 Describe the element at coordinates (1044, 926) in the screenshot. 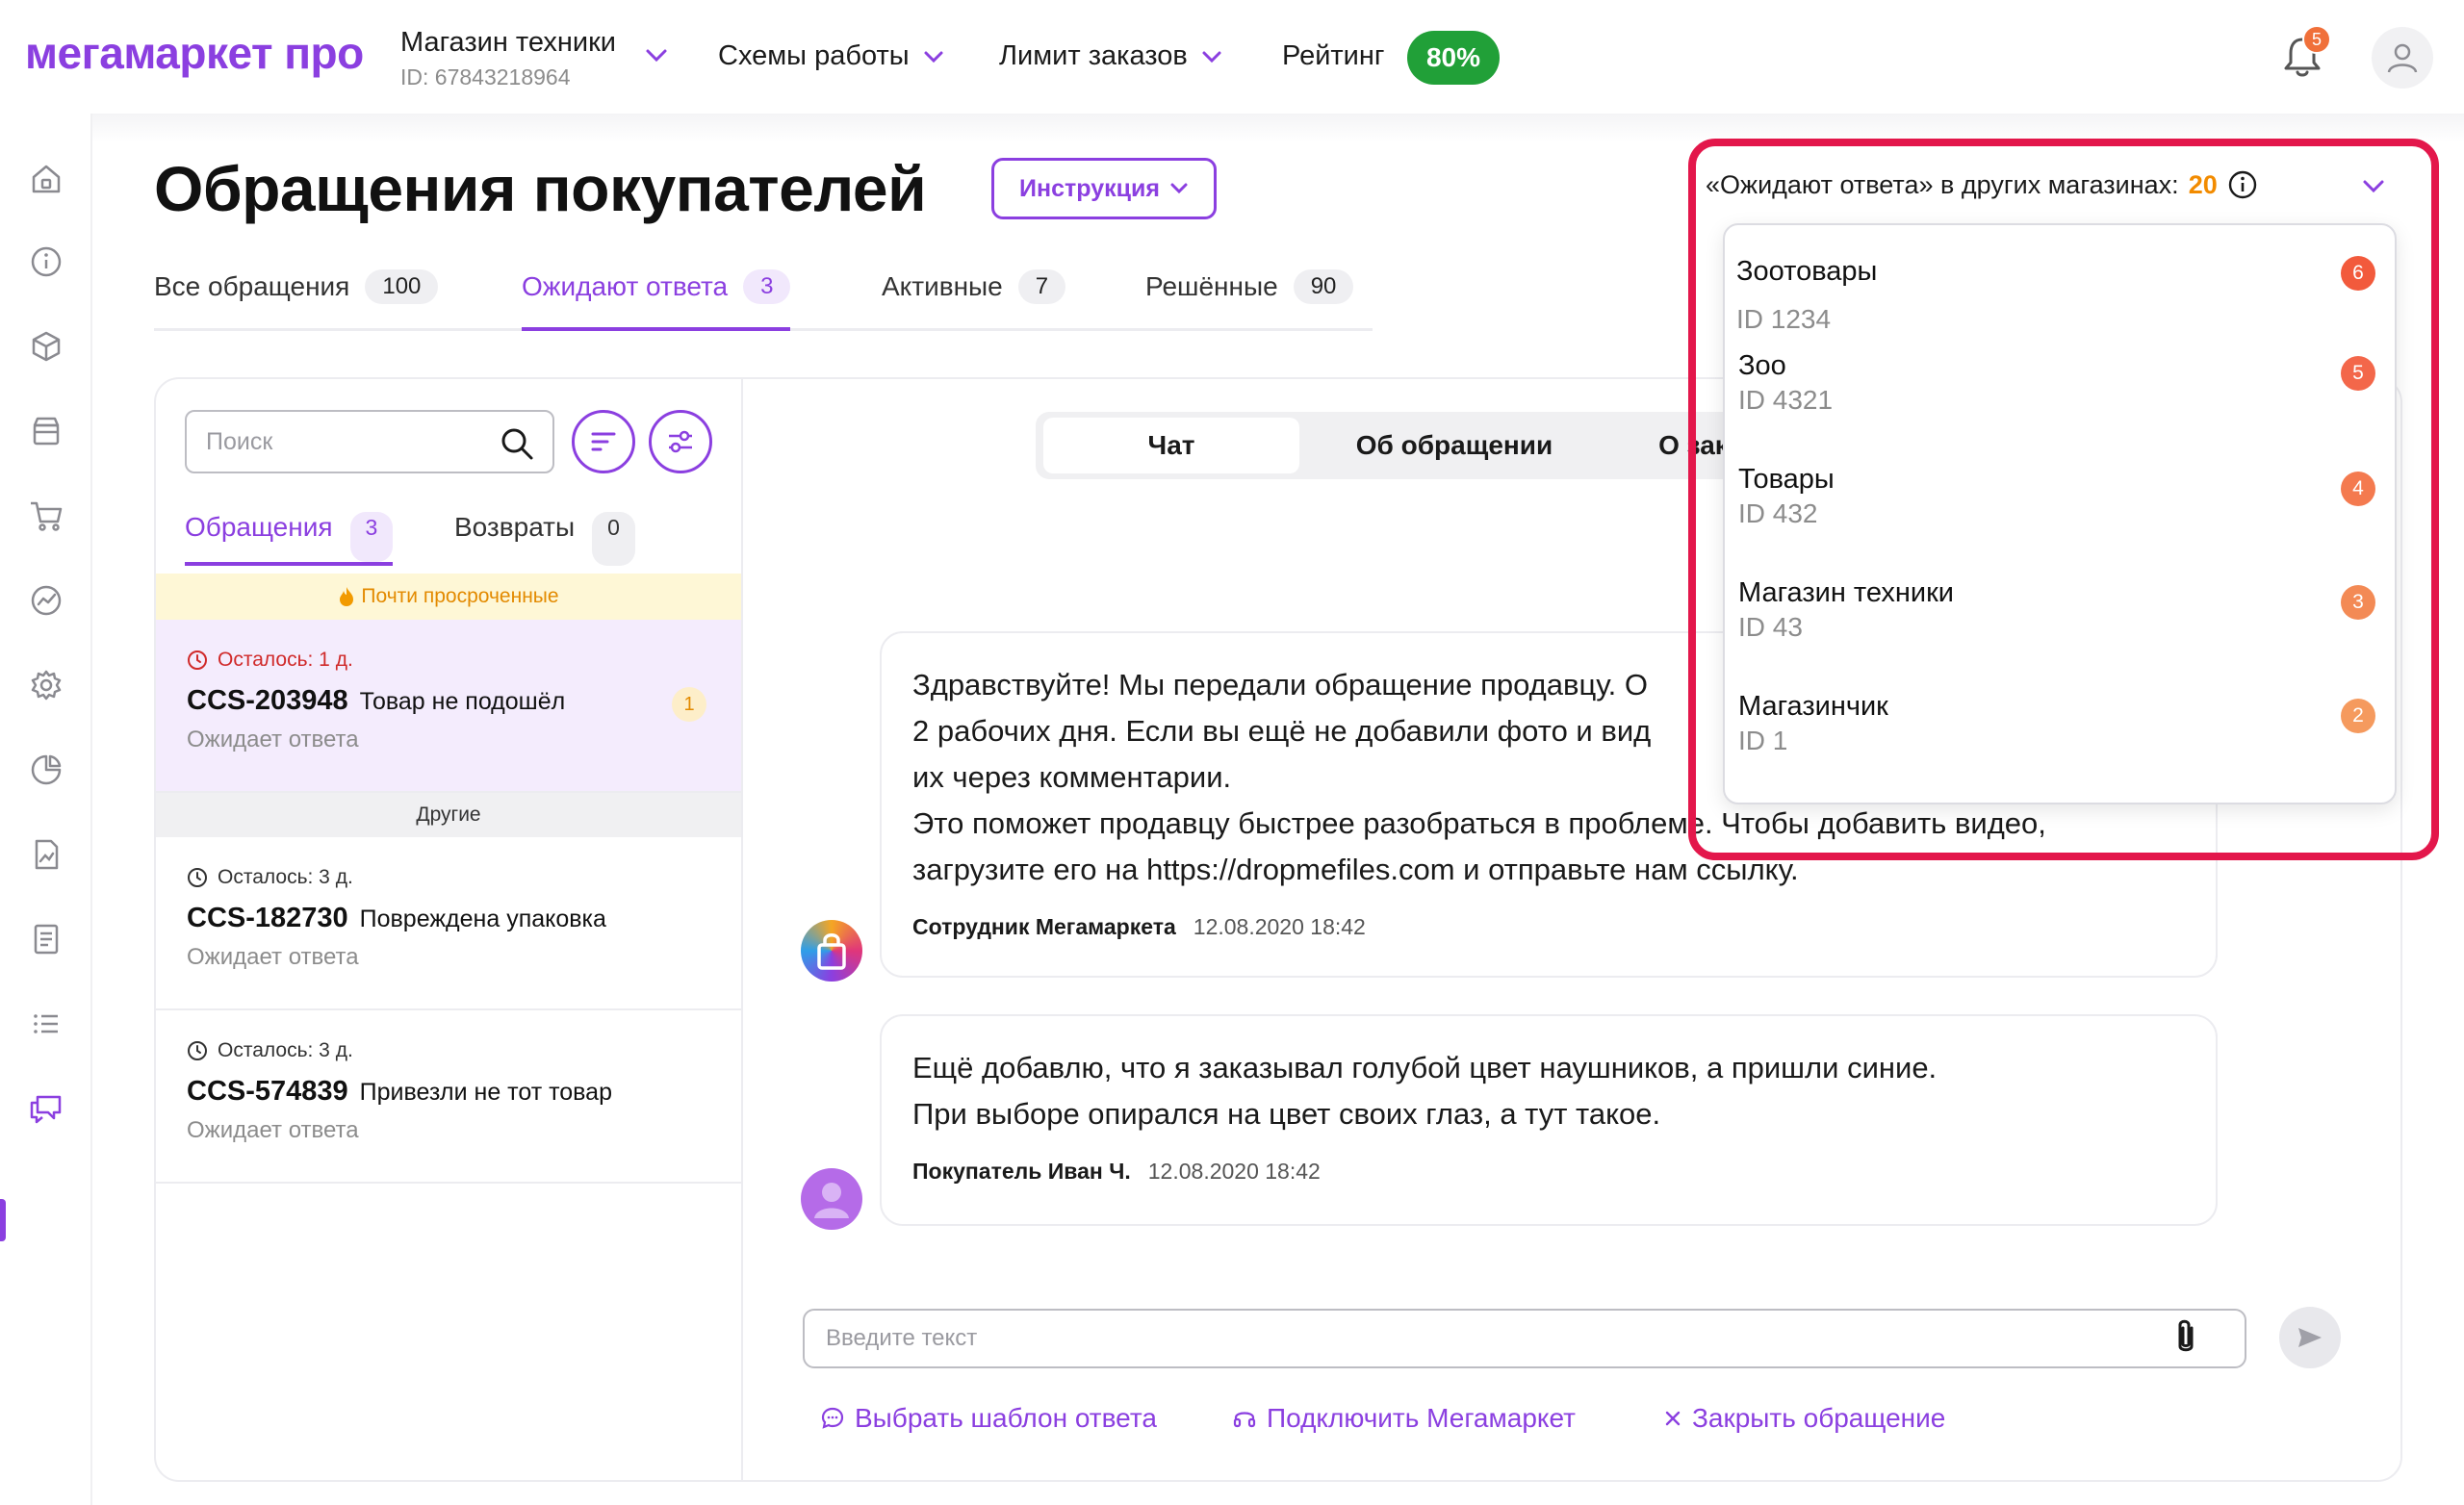

I see `message-author: Сотрудник Мегамаркета` at that location.